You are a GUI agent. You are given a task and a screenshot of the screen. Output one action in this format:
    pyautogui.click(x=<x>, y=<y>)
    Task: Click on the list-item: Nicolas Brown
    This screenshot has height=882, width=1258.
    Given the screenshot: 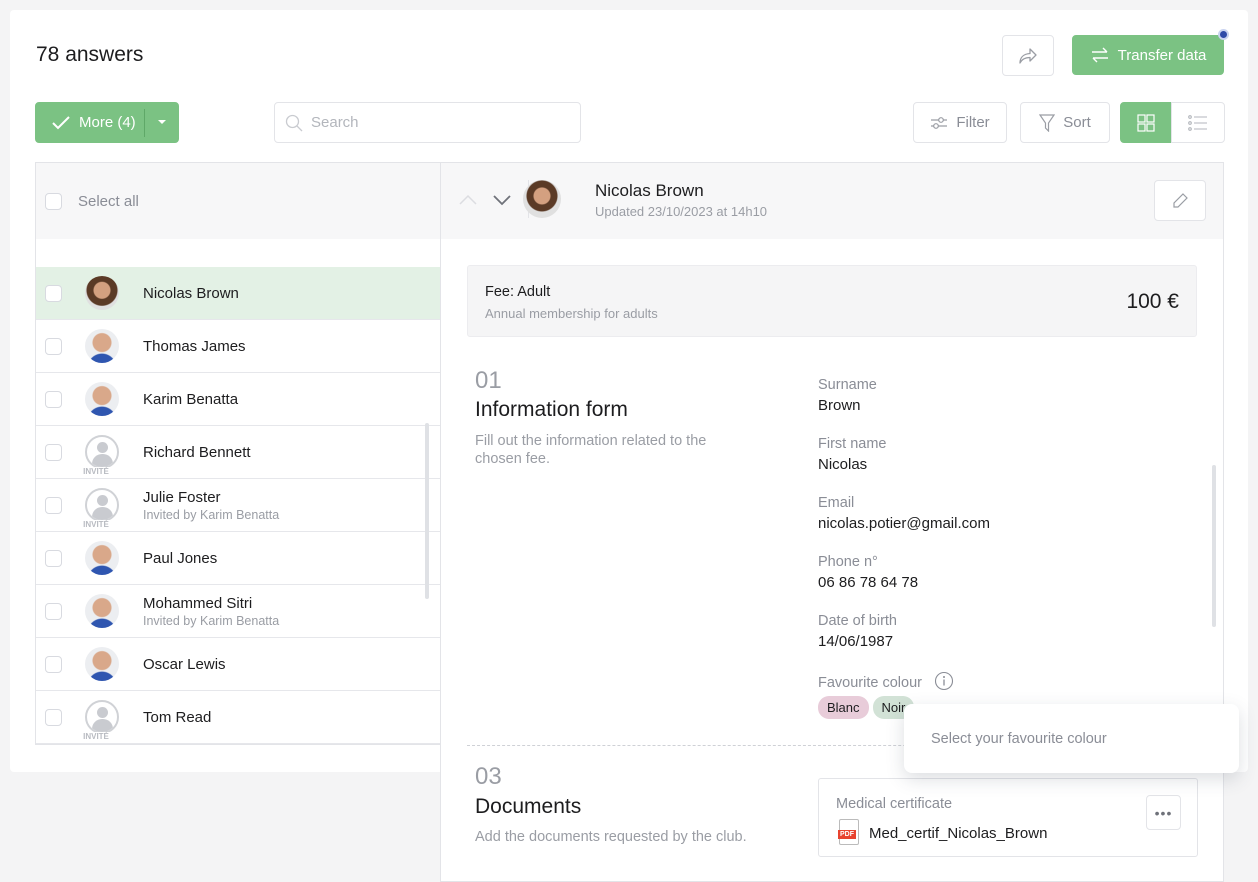 What is the action you would take?
    pyautogui.click(x=238, y=293)
    